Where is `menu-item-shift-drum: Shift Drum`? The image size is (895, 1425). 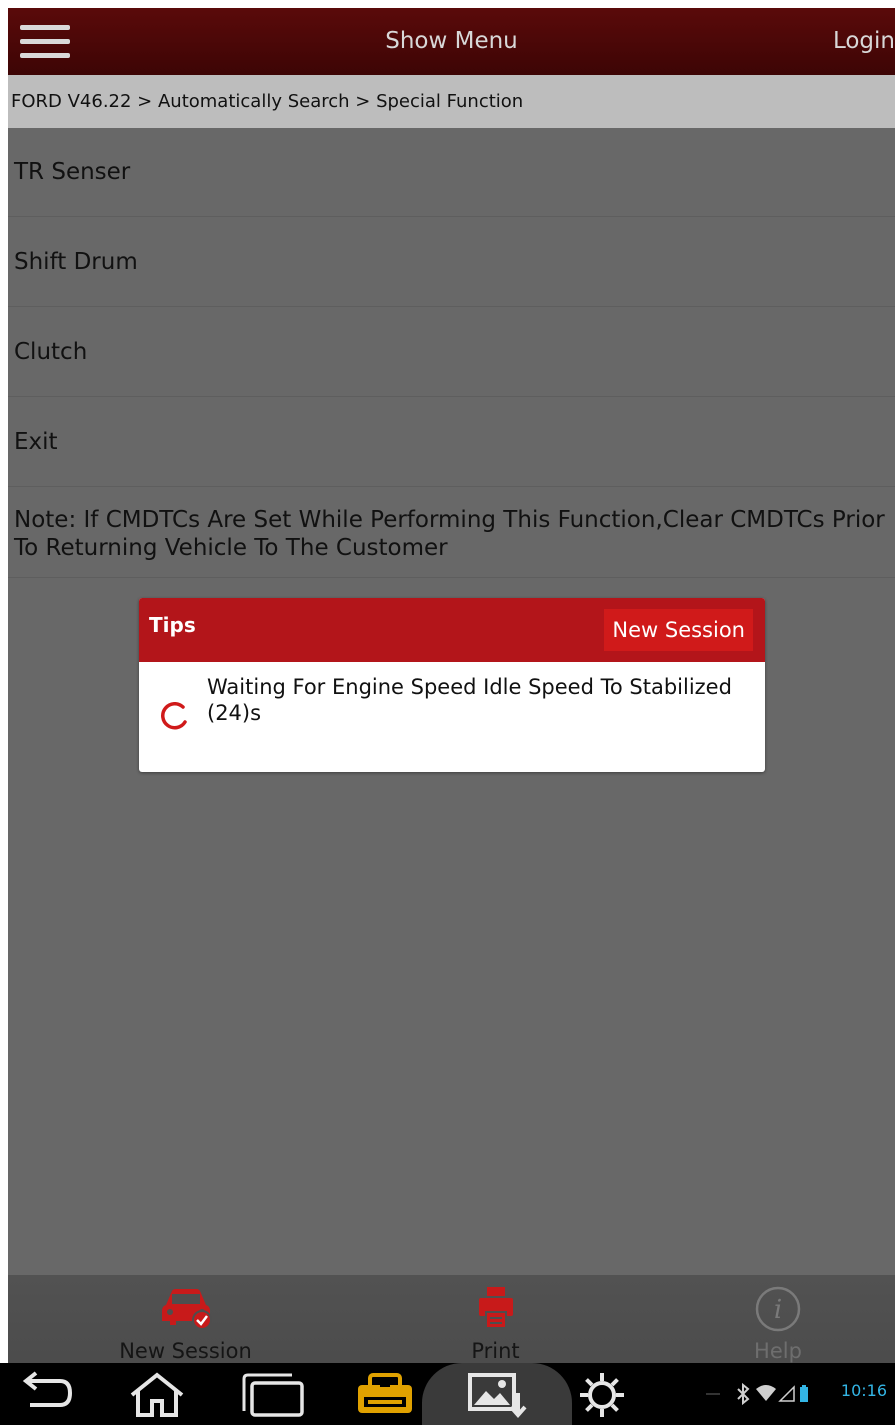 menu-item-shift-drum: Shift Drum is located at coordinates (451, 262).